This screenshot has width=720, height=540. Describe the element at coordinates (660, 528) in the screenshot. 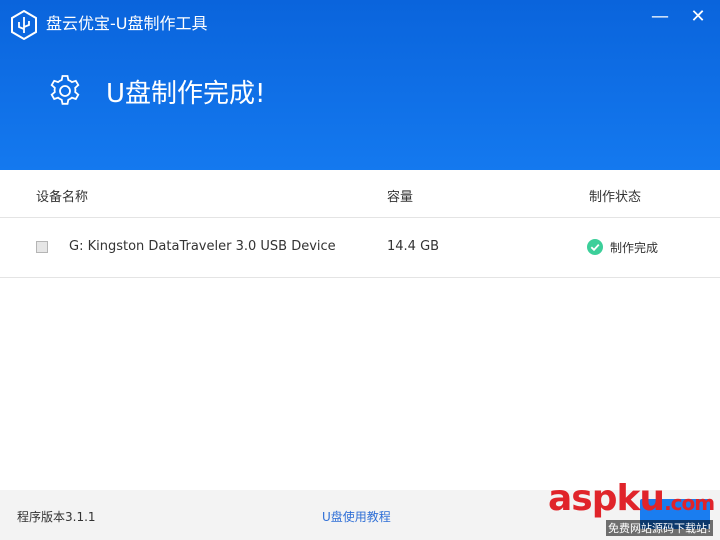

I see `watermark-tagline: 免费网站源码下载站!` at that location.